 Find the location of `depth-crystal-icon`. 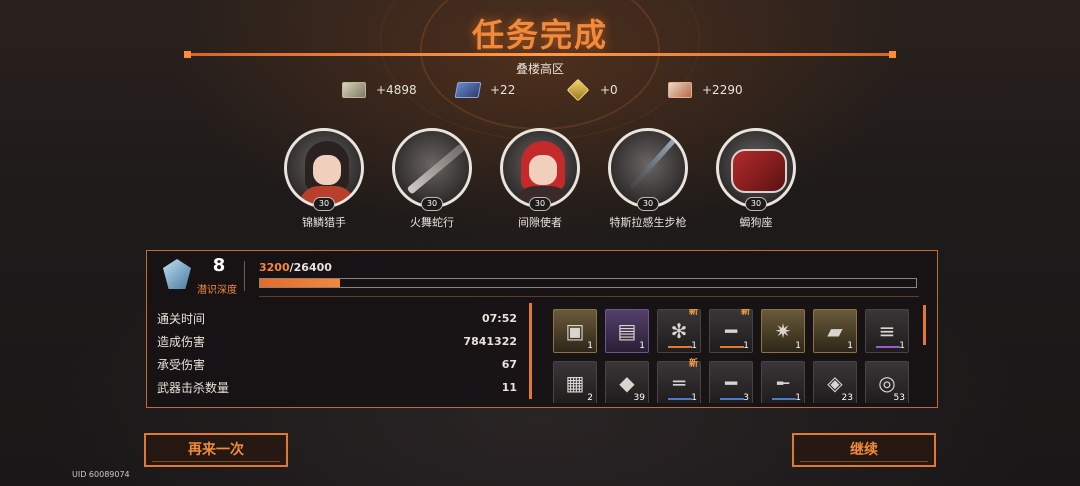

depth-crystal-icon is located at coordinates (177, 274).